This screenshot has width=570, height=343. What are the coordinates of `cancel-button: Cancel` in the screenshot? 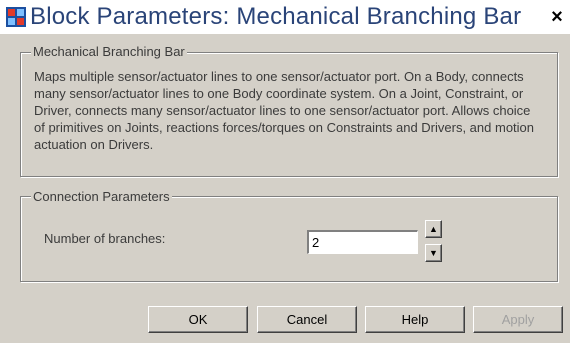 It's located at (307, 319).